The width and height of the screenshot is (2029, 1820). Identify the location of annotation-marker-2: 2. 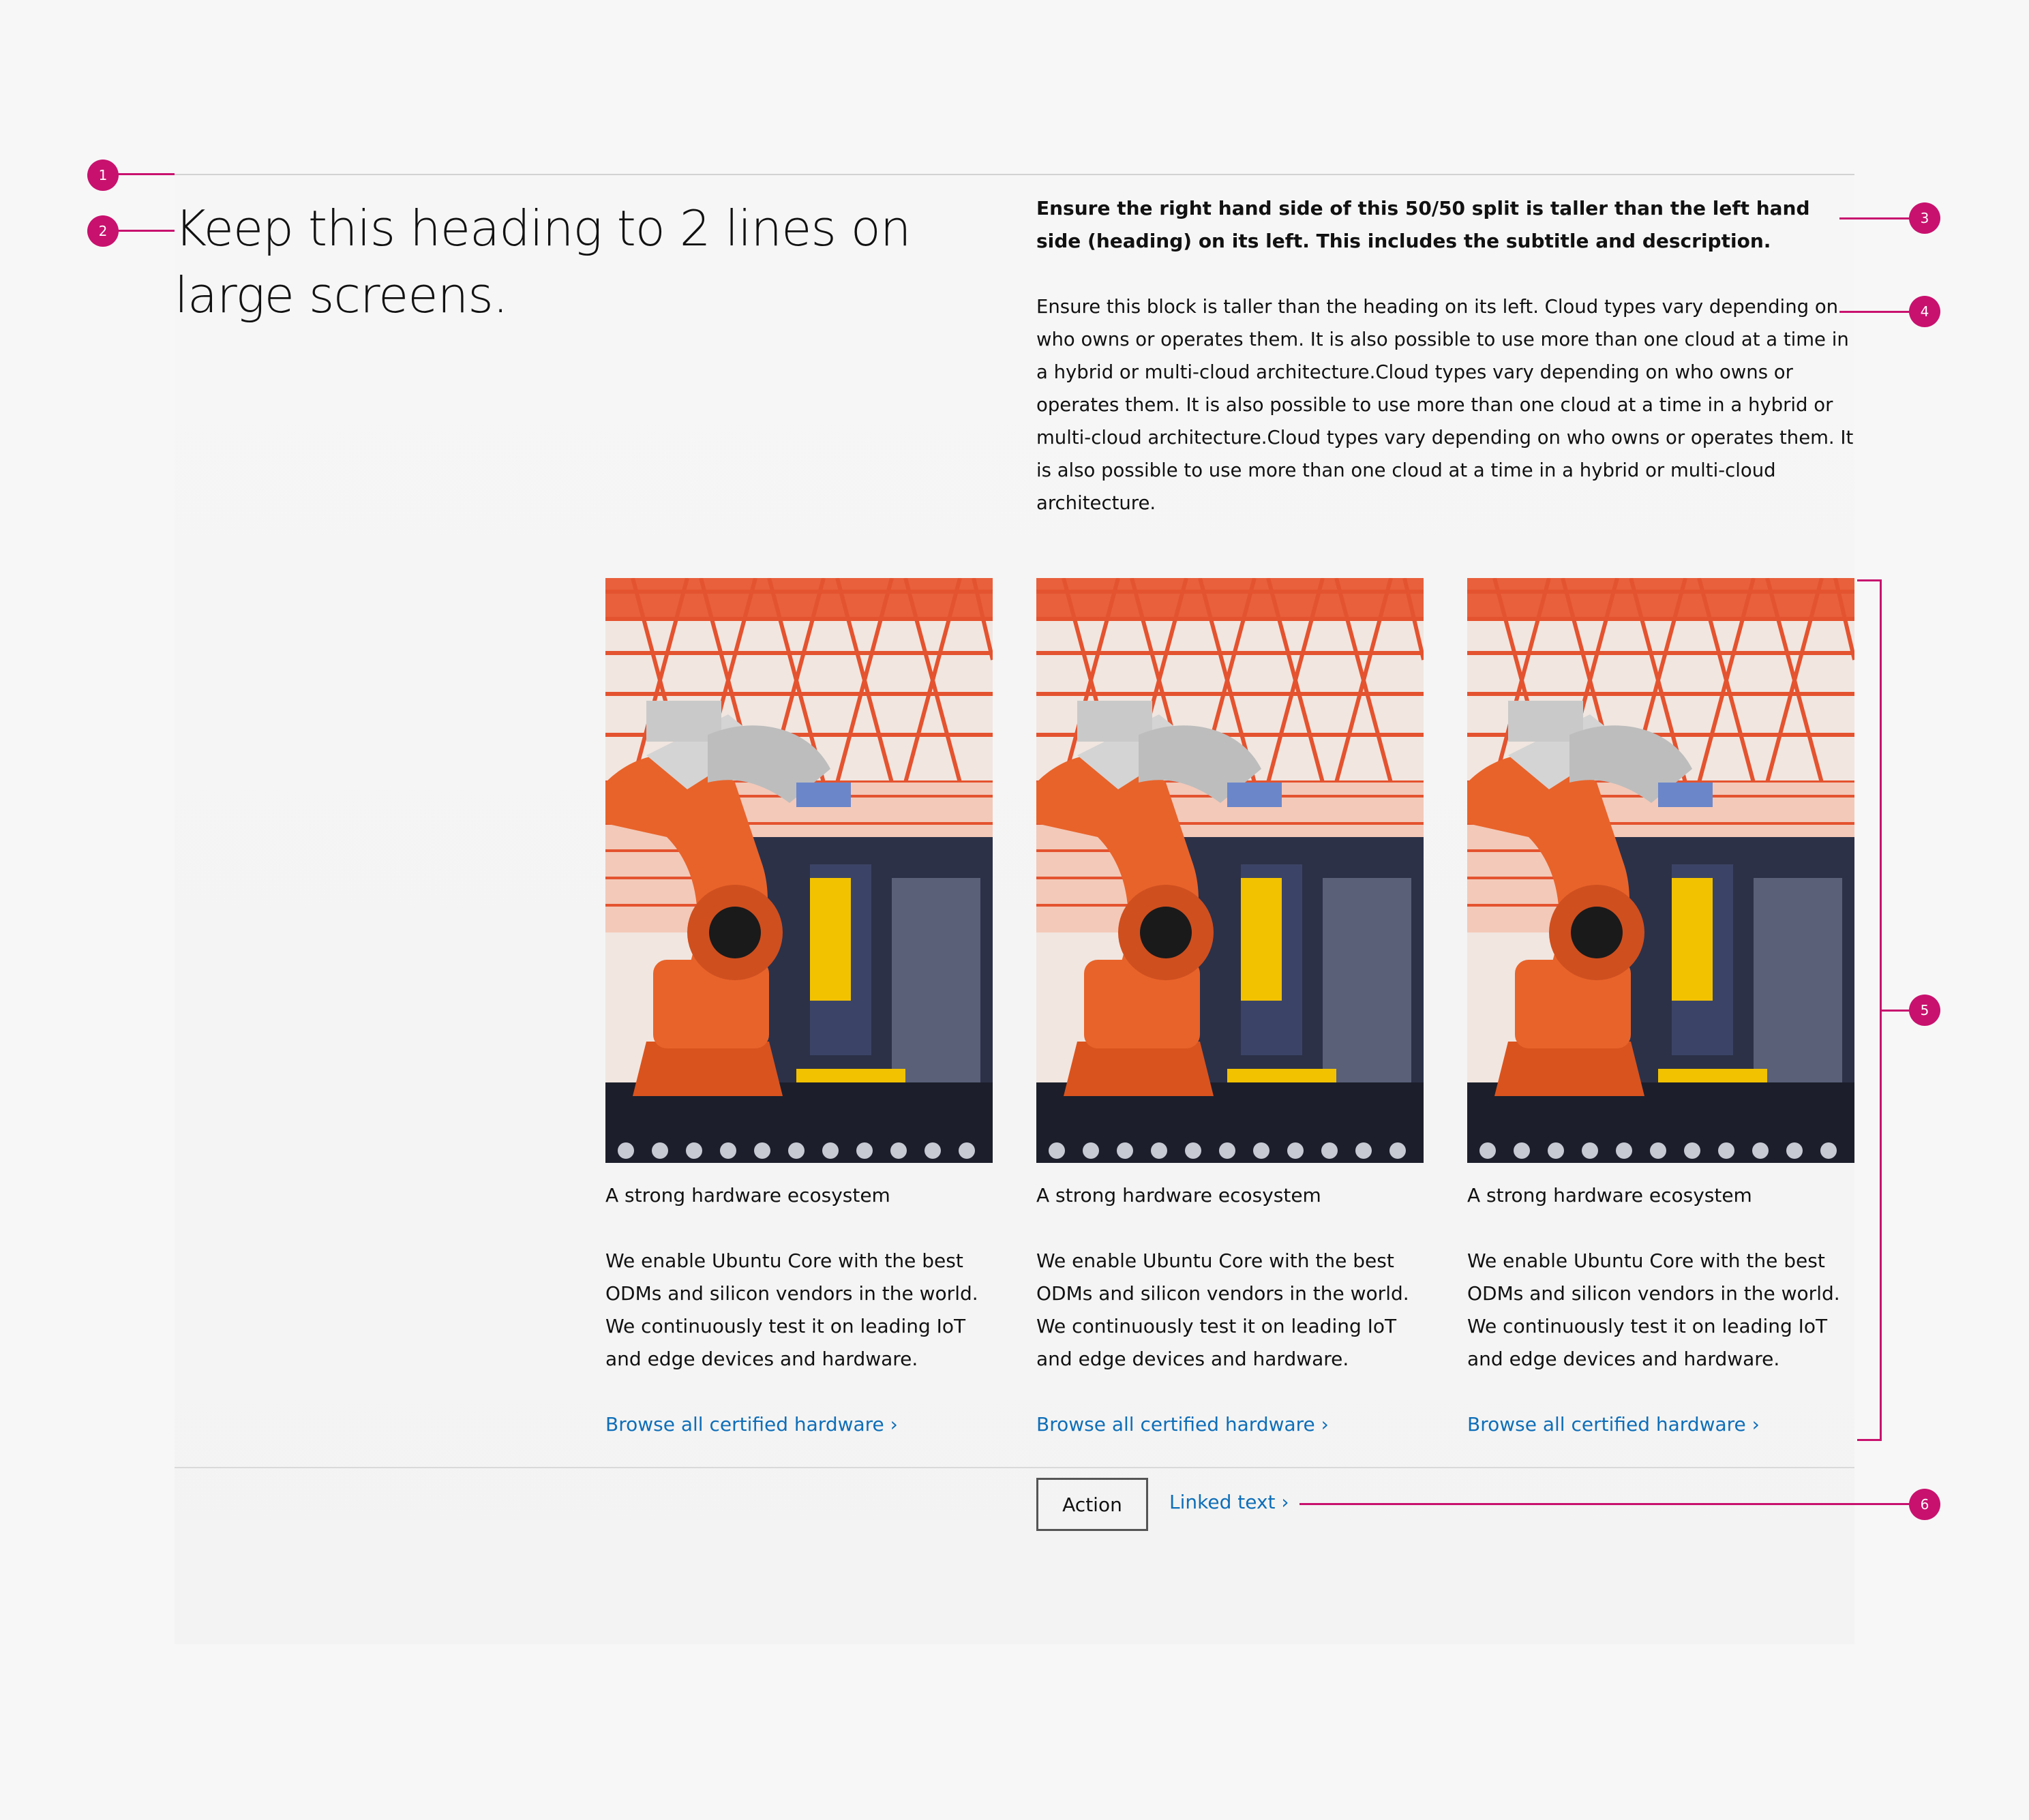
(103, 231).